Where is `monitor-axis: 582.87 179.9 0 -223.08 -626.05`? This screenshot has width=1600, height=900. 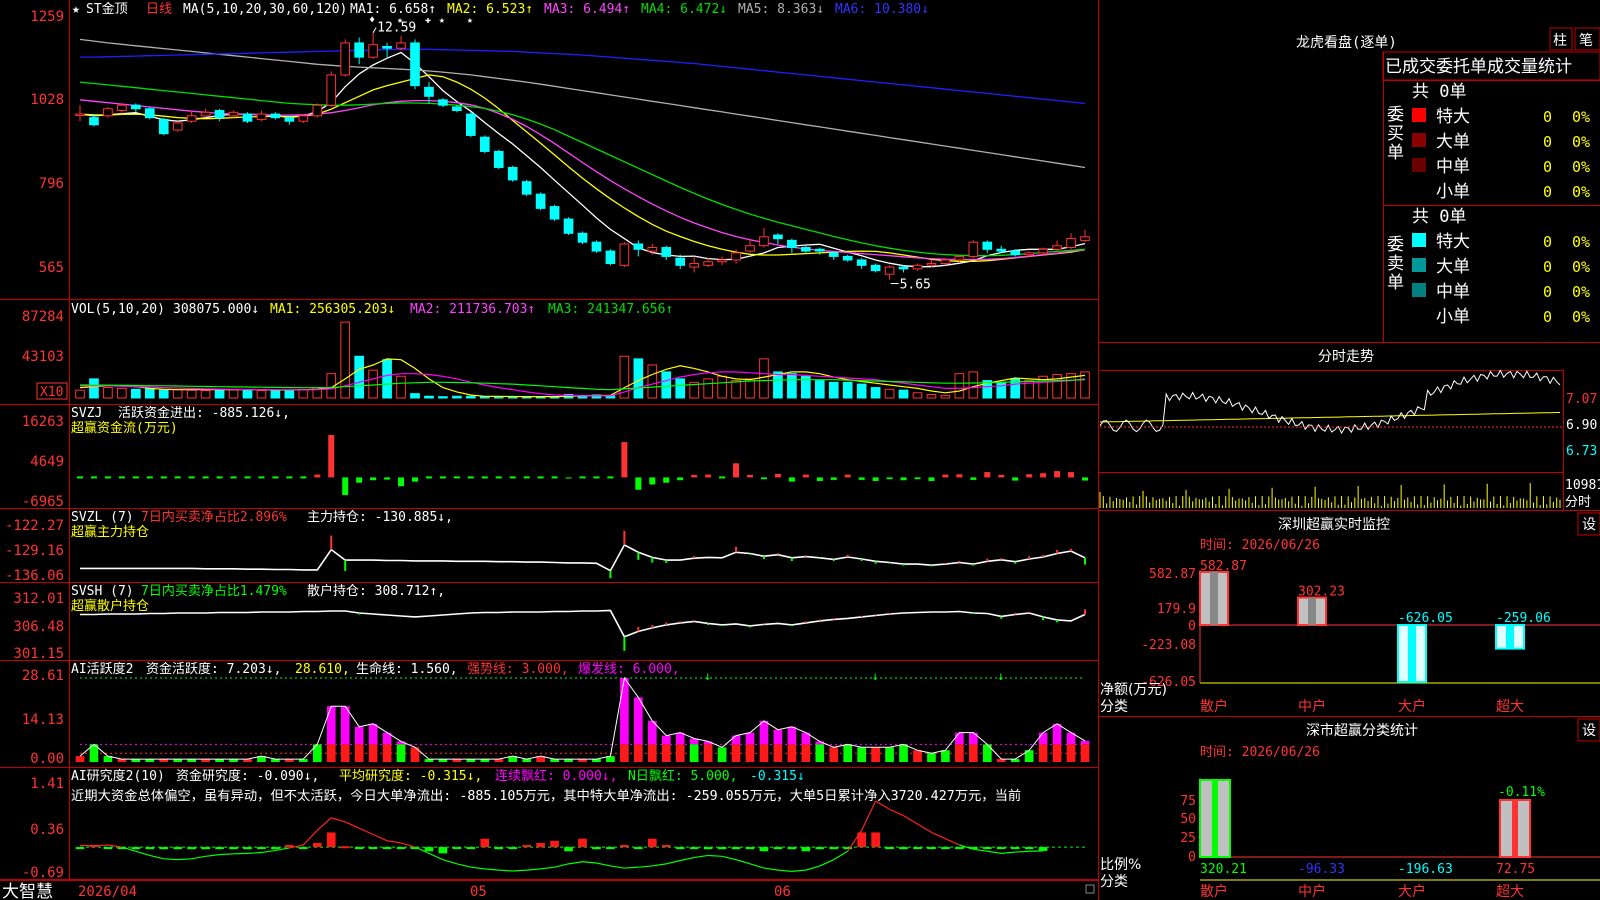
monitor-axis: 582.87 179.9 0 -223.08 -626.05 is located at coordinates (1168, 628).